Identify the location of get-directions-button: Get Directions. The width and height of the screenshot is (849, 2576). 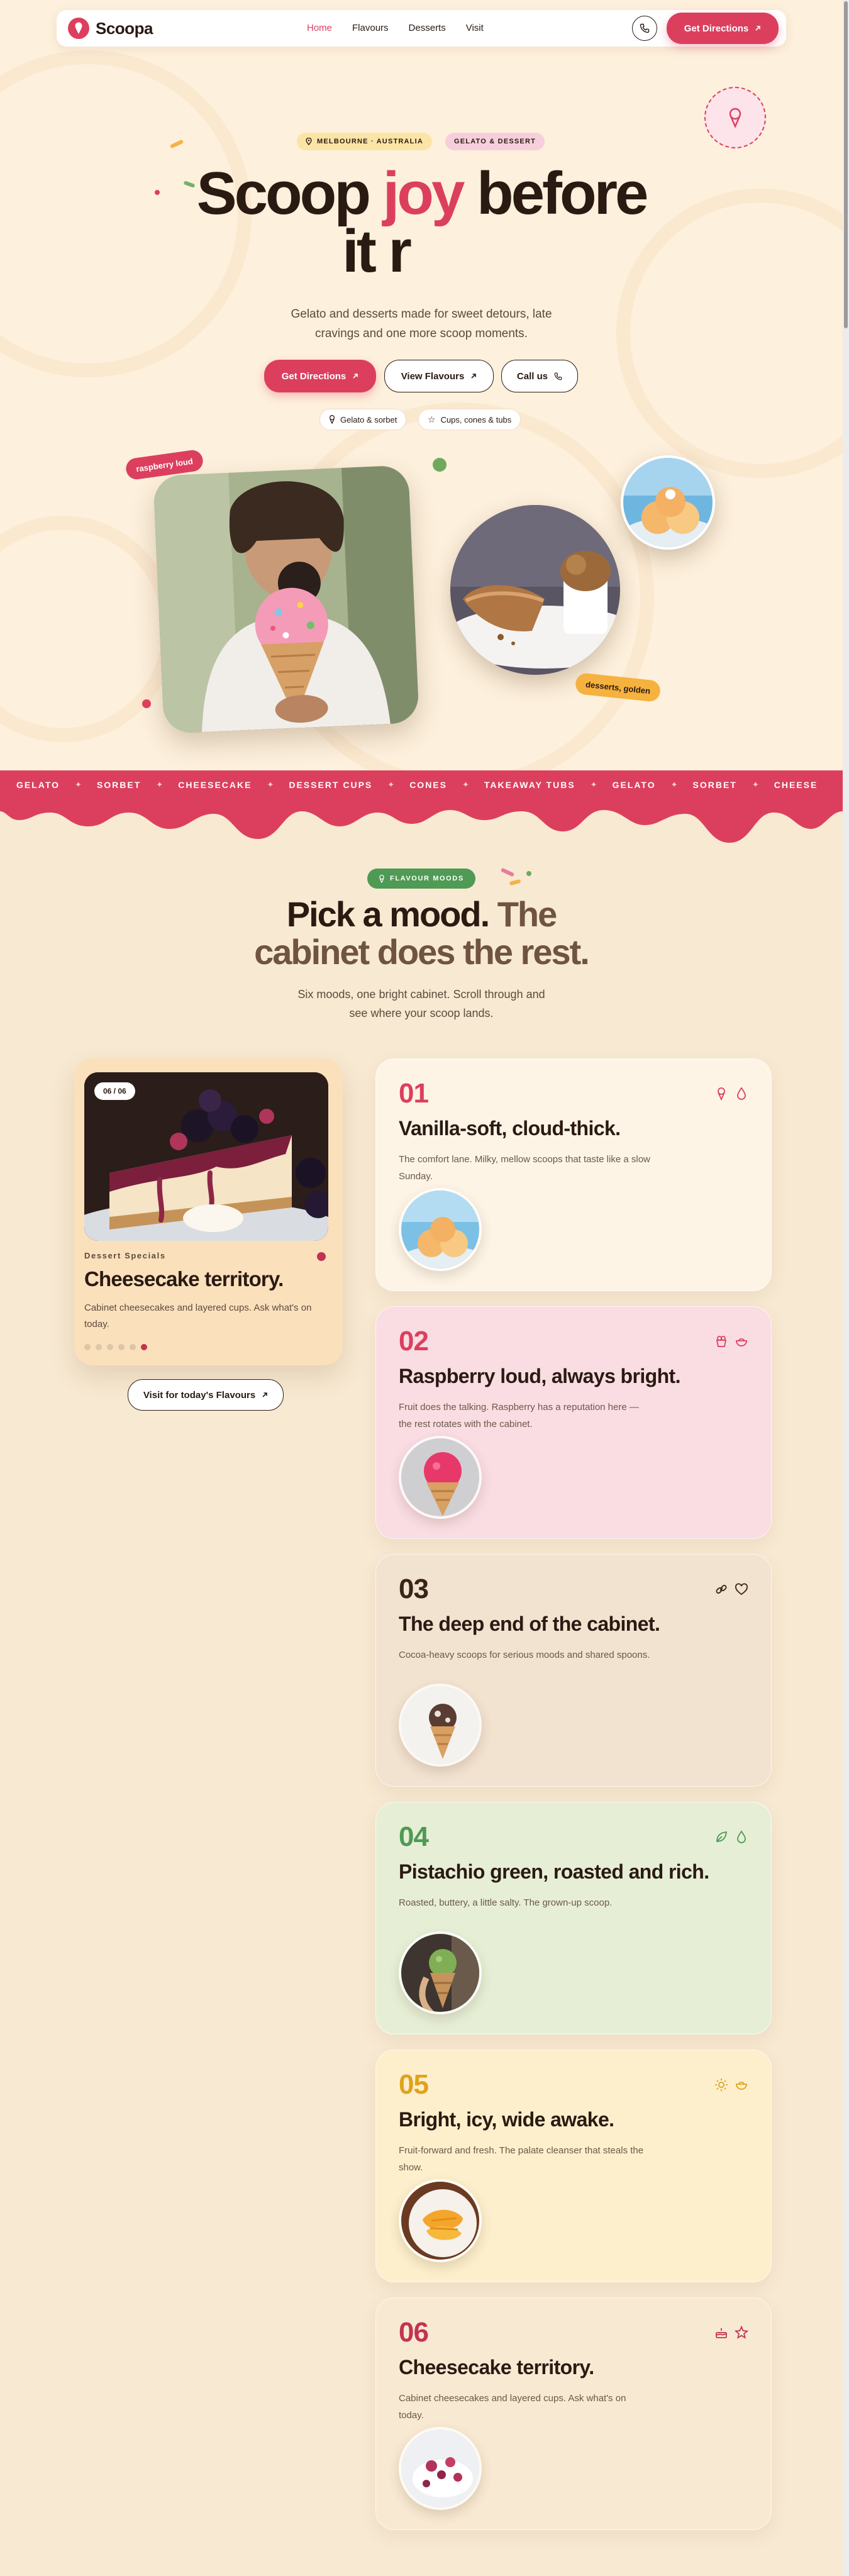
(320, 376).